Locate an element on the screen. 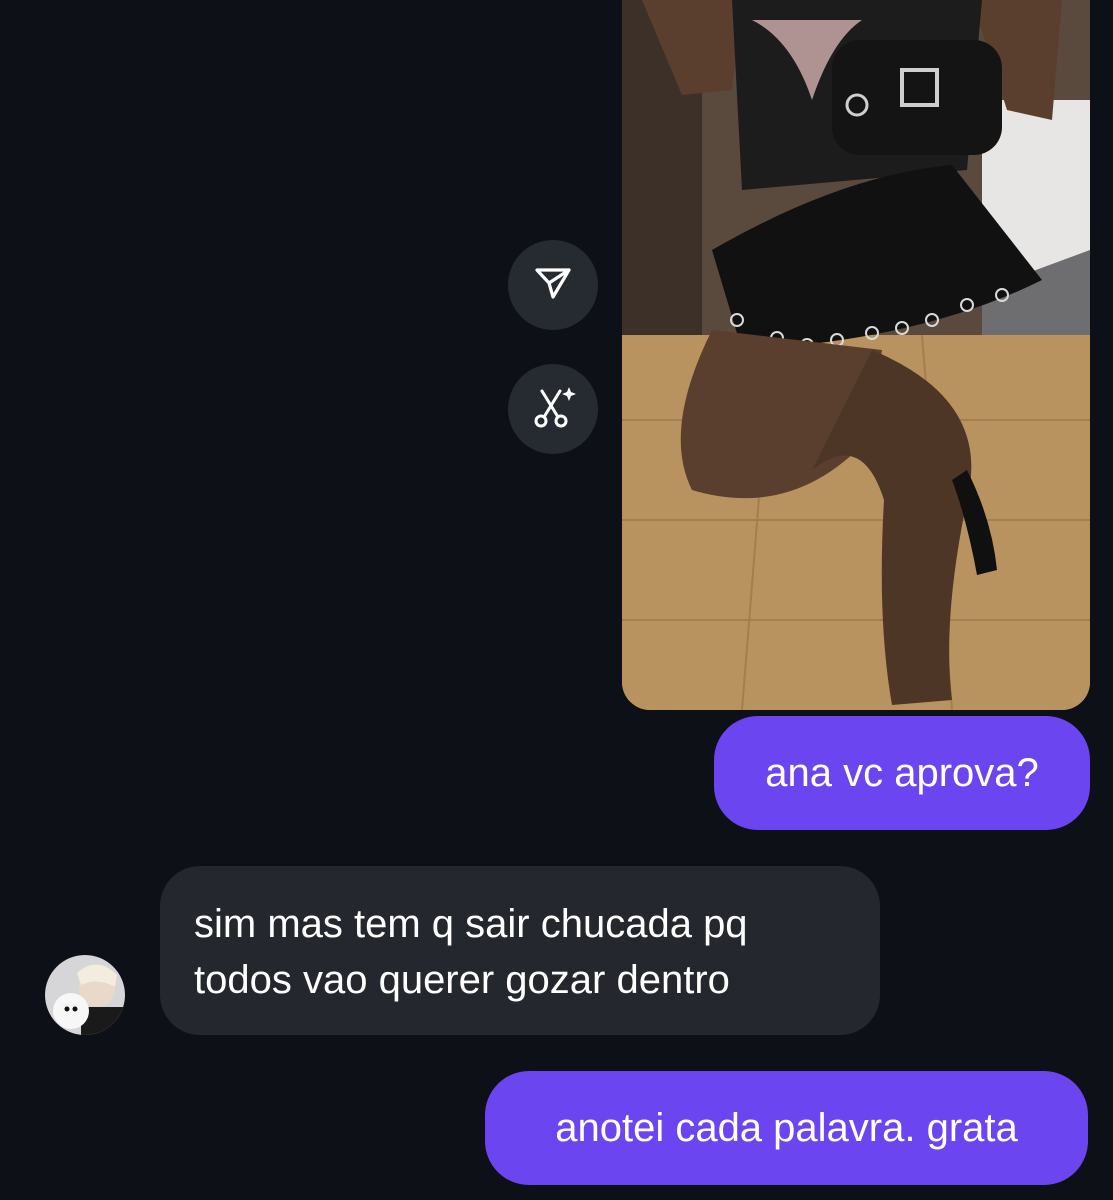 This screenshot has width=1113, height=1200. share-button is located at coordinates (553, 285).